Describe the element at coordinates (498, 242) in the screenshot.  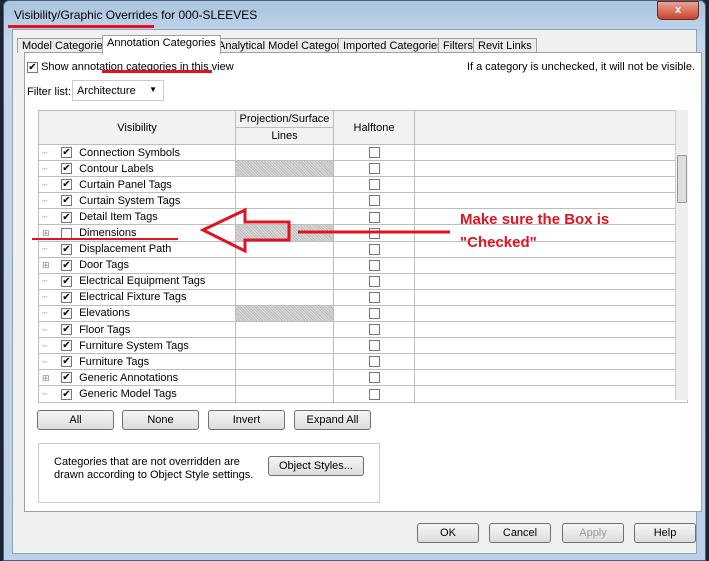
I see `annotation-line2: "Checked"` at that location.